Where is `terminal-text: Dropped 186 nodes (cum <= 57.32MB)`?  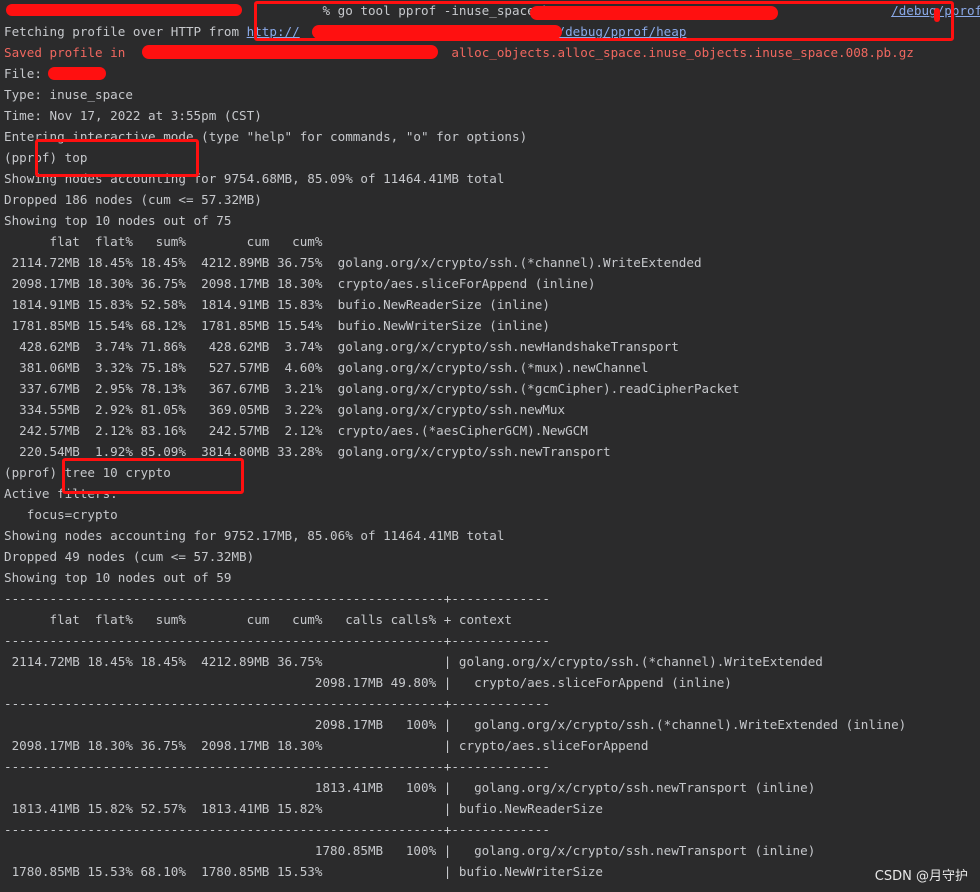 terminal-text: Dropped 186 nodes (cum <= 57.32MB) is located at coordinates (133, 199).